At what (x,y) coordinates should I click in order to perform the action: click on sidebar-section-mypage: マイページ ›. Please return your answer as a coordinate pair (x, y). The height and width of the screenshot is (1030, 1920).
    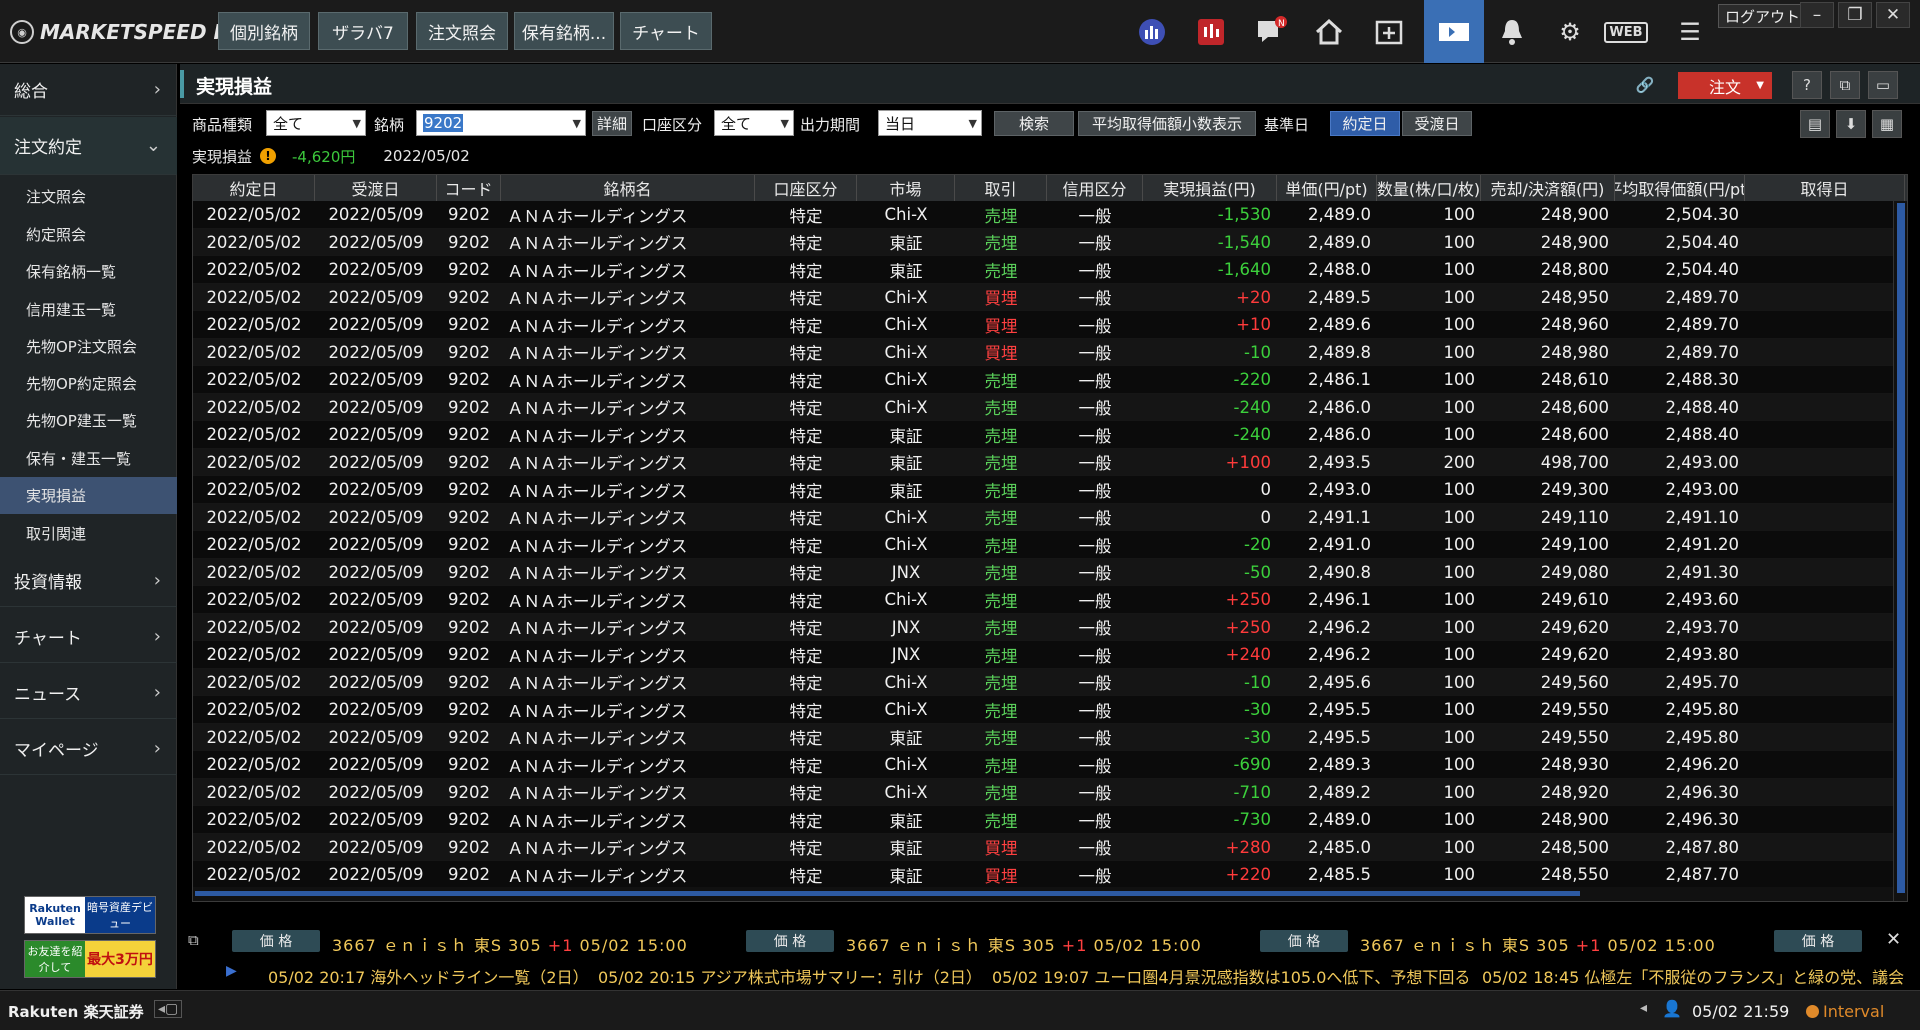
    Looking at the image, I should click on (88, 749).